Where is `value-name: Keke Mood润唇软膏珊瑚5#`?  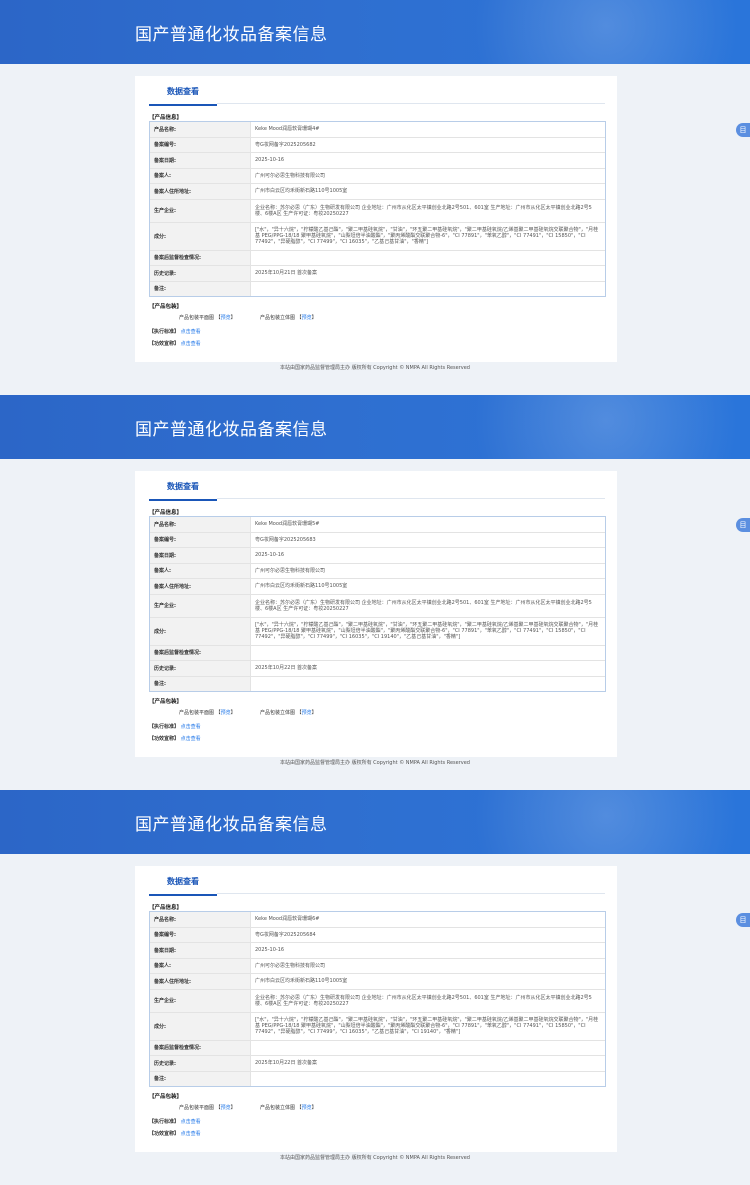 value-name: Keke Mood润唇软膏珊瑚5# is located at coordinates (427, 525).